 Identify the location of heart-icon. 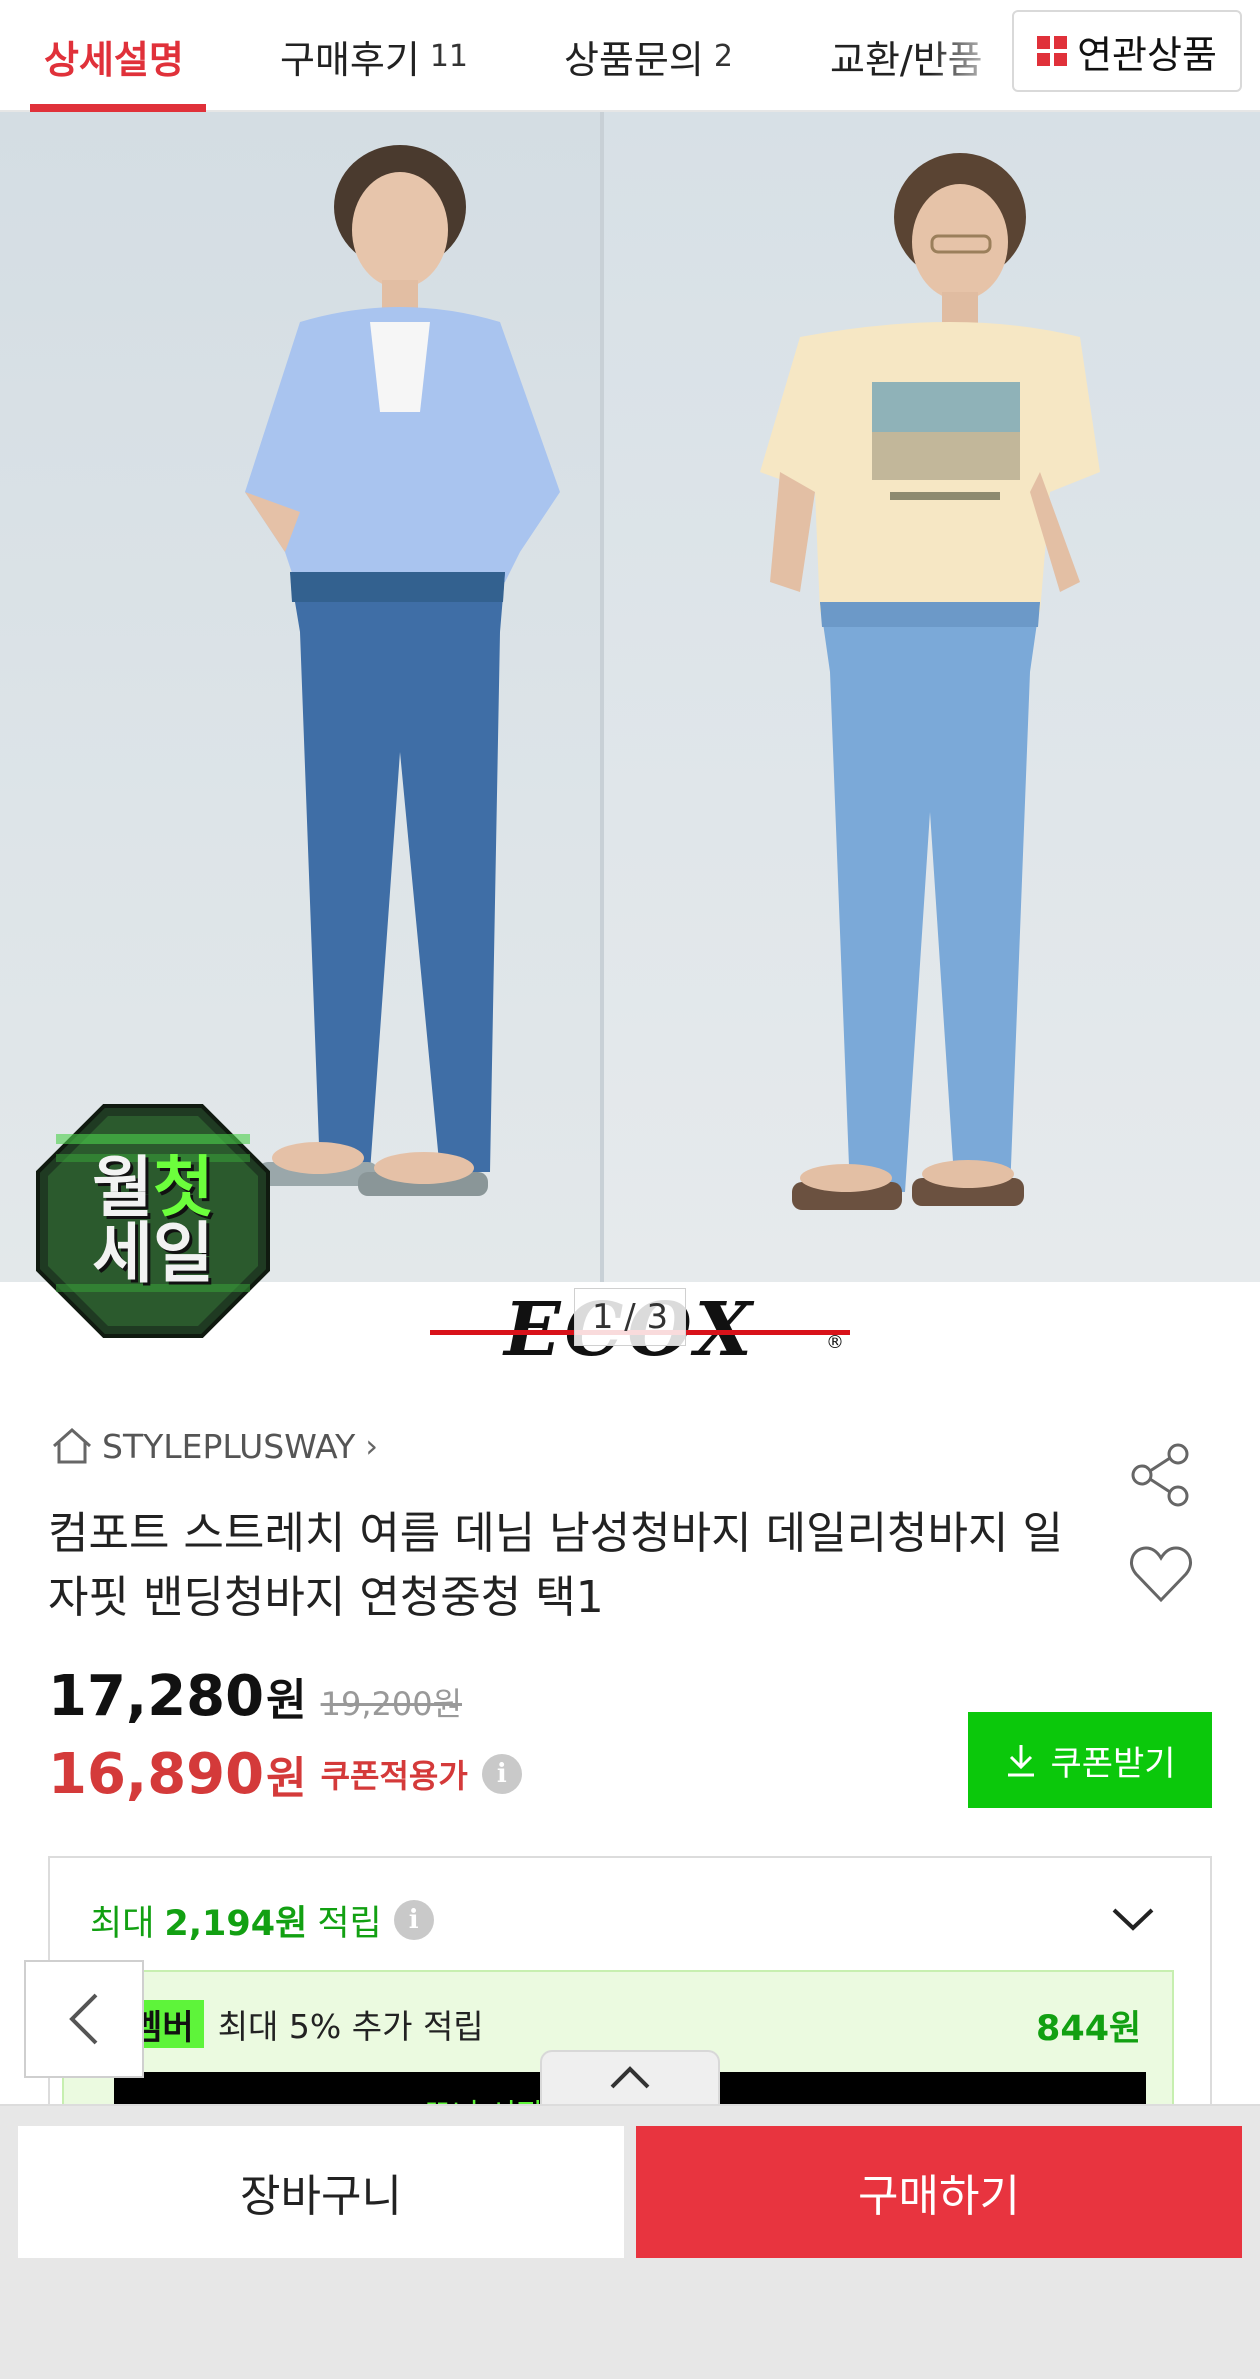
(1161, 1574).